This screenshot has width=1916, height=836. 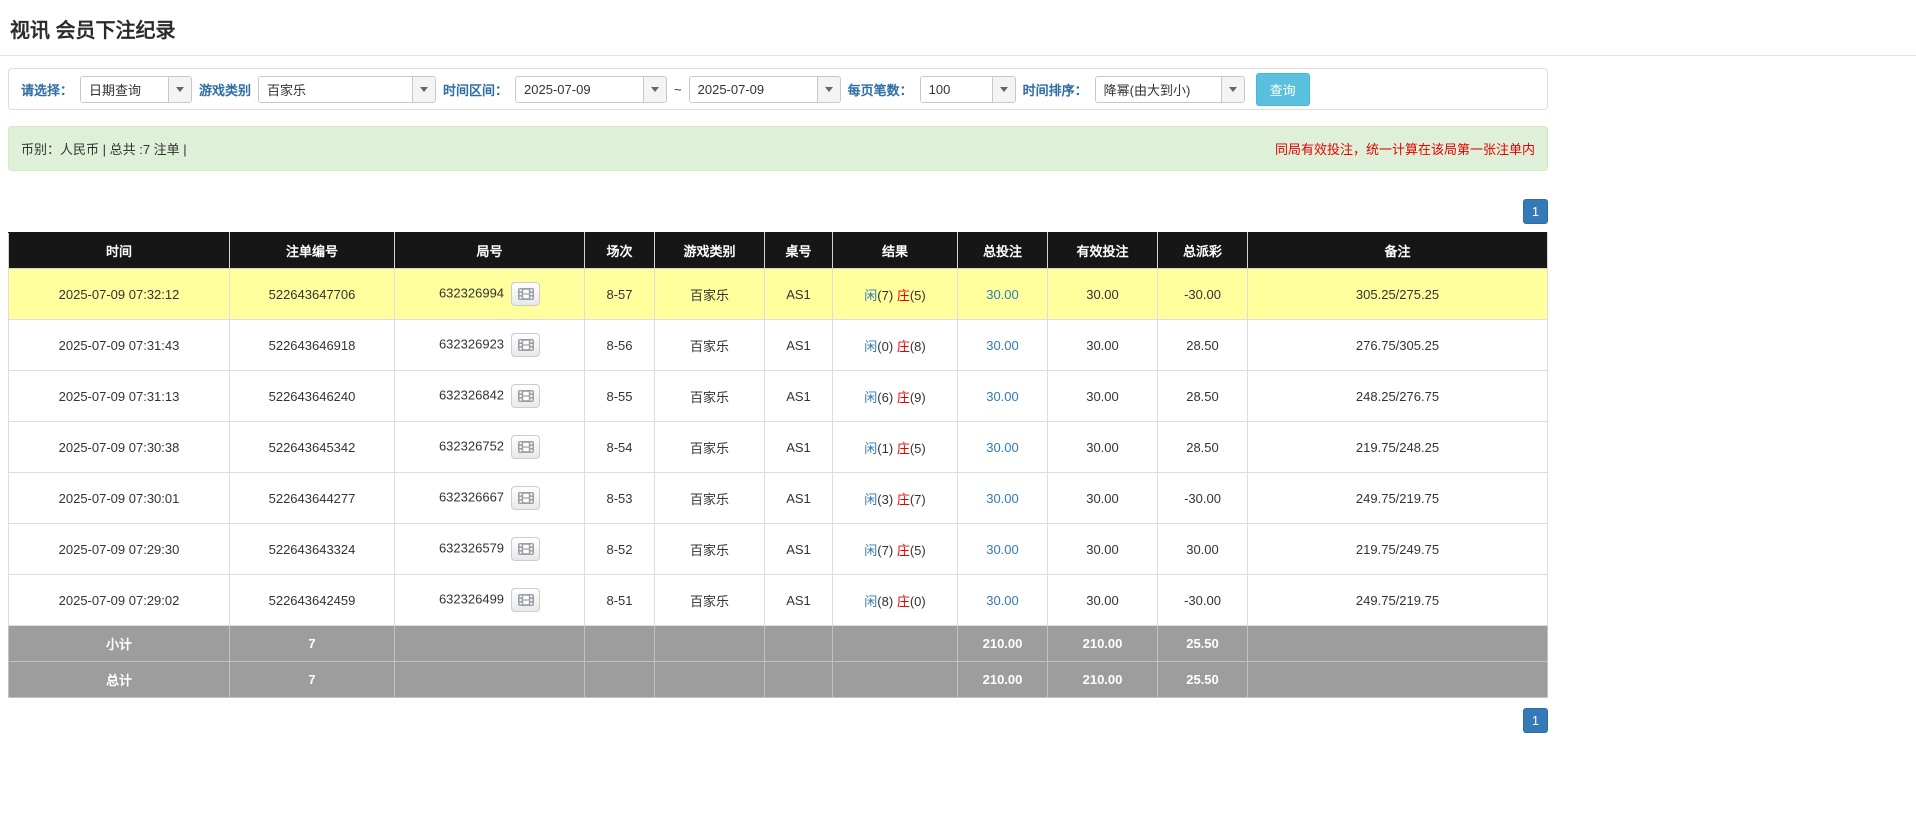 I want to click on foot-valid-bet: 210.00, so click(x=1102, y=679).